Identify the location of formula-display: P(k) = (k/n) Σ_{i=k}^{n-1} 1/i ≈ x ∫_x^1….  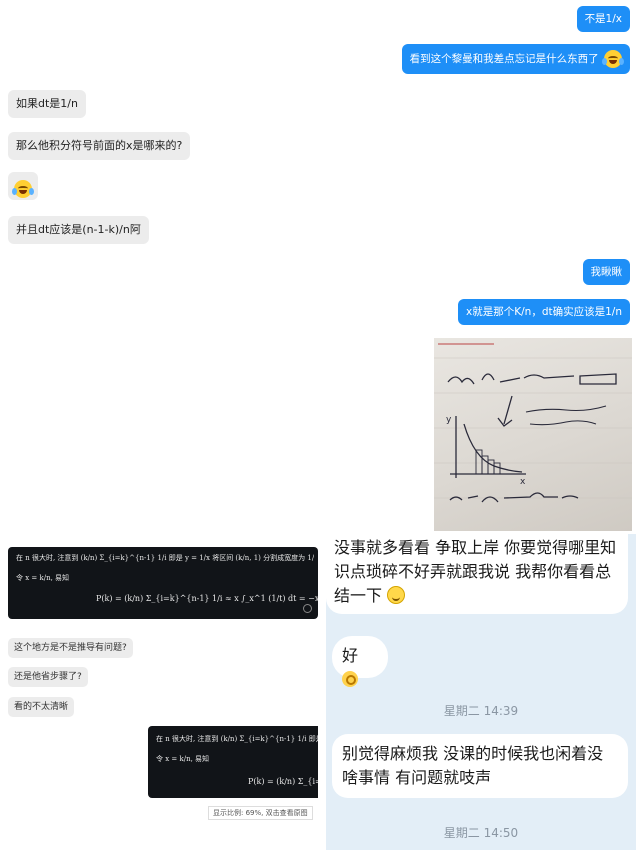
(207, 598).